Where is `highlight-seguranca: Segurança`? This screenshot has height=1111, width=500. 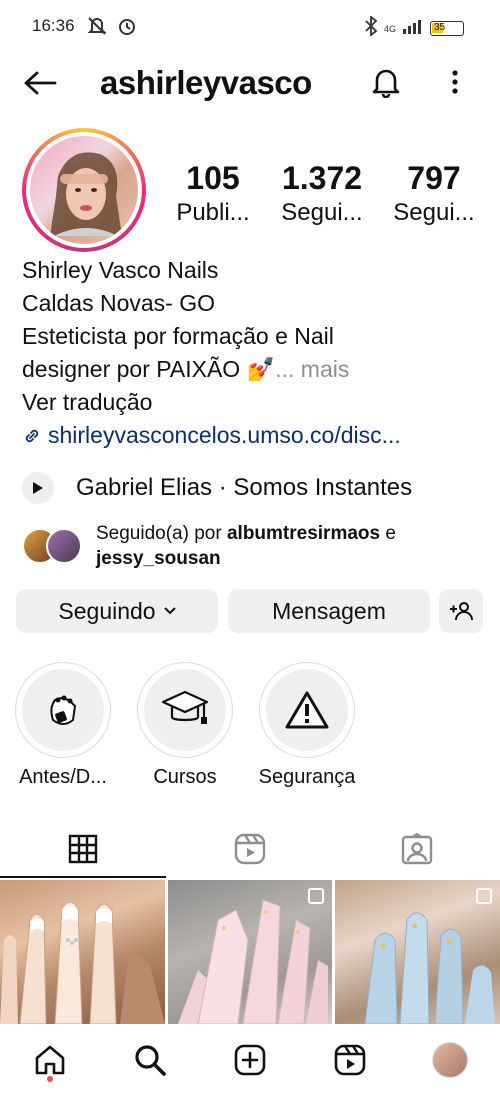 highlight-seguranca: Segurança is located at coordinates (307, 725).